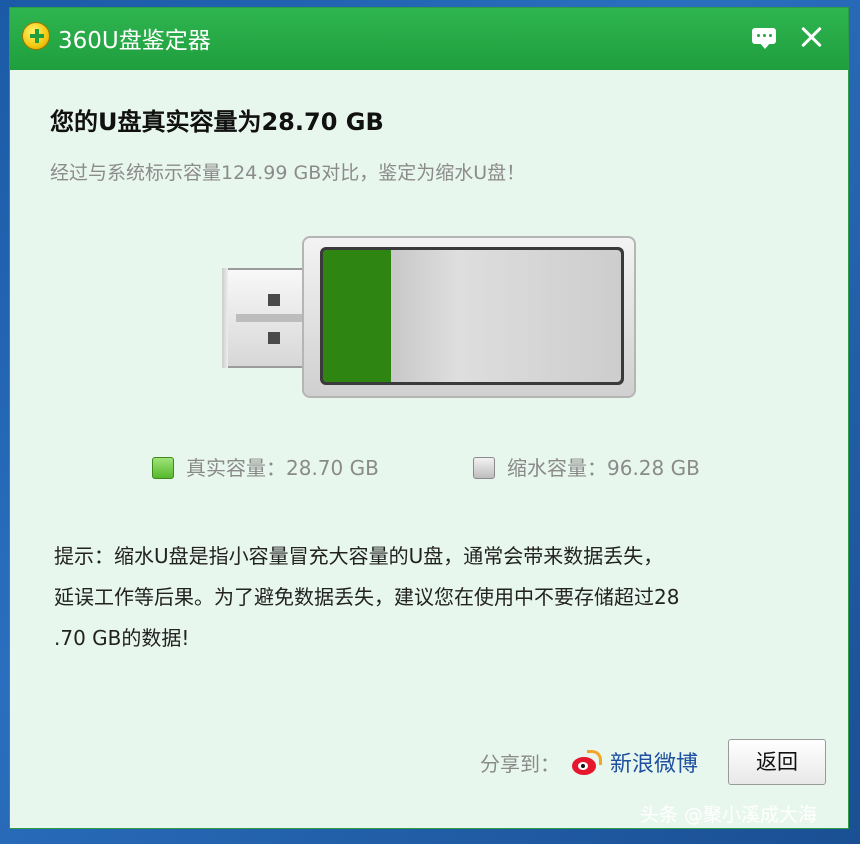  What do you see at coordinates (367, 597) in the screenshot?
I see `tip-line: 延误工作等后果。为了避免数据丢失，建议您在使用中不要存储超过28` at bounding box center [367, 597].